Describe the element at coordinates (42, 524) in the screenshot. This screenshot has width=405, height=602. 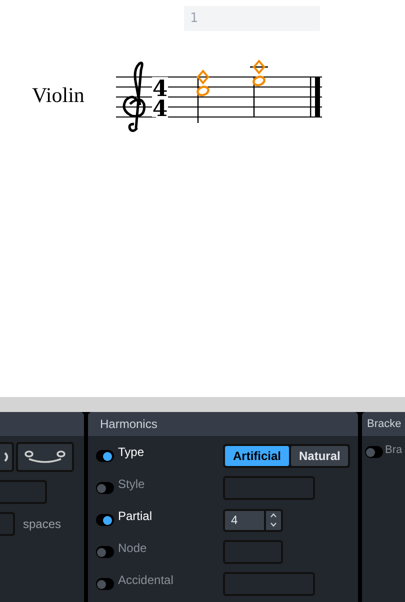
I see `unit-label: spaces` at that location.